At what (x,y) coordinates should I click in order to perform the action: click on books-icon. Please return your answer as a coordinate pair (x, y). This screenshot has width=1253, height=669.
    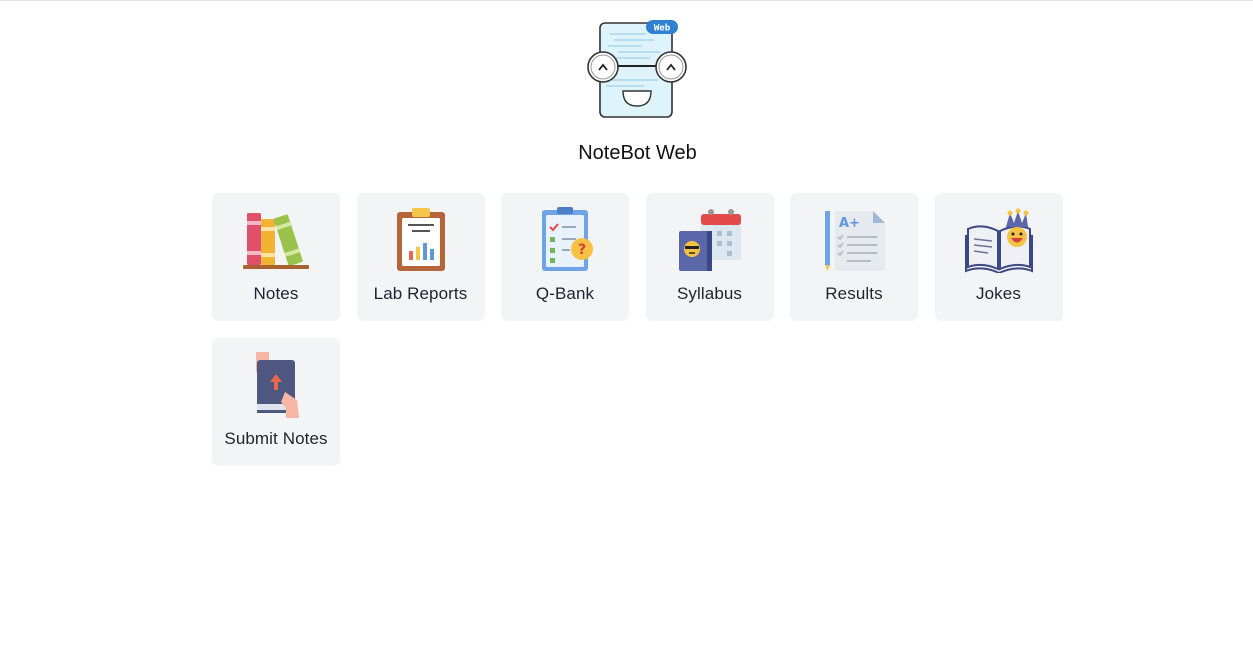
    Looking at the image, I should click on (276, 241).